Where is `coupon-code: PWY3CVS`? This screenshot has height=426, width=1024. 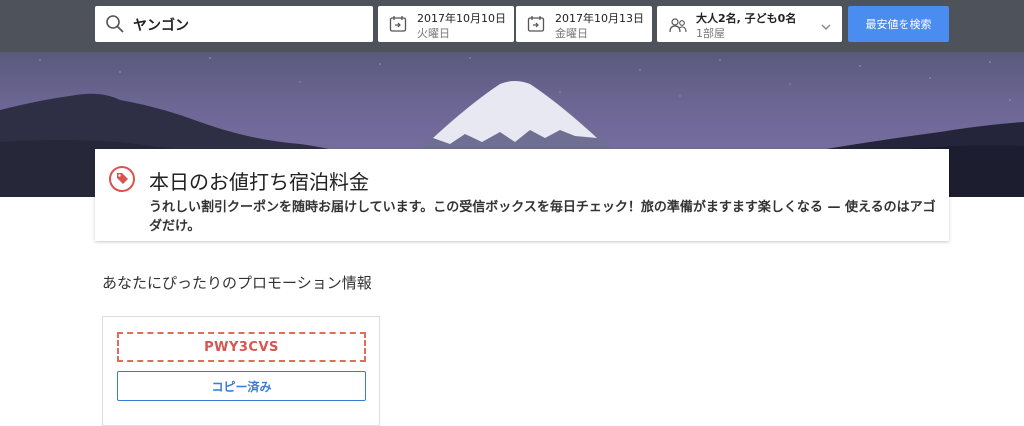
coupon-code: PWY3CVS is located at coordinates (241, 347).